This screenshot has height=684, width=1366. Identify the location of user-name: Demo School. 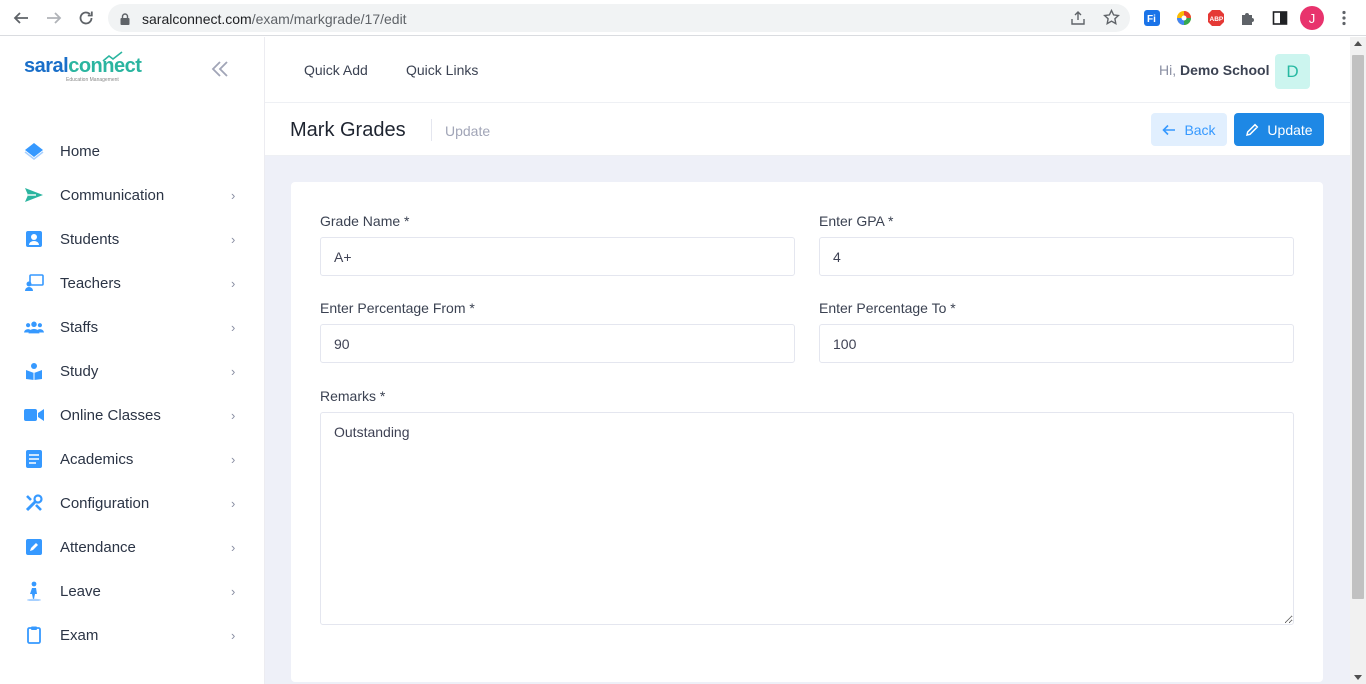
(1225, 70).